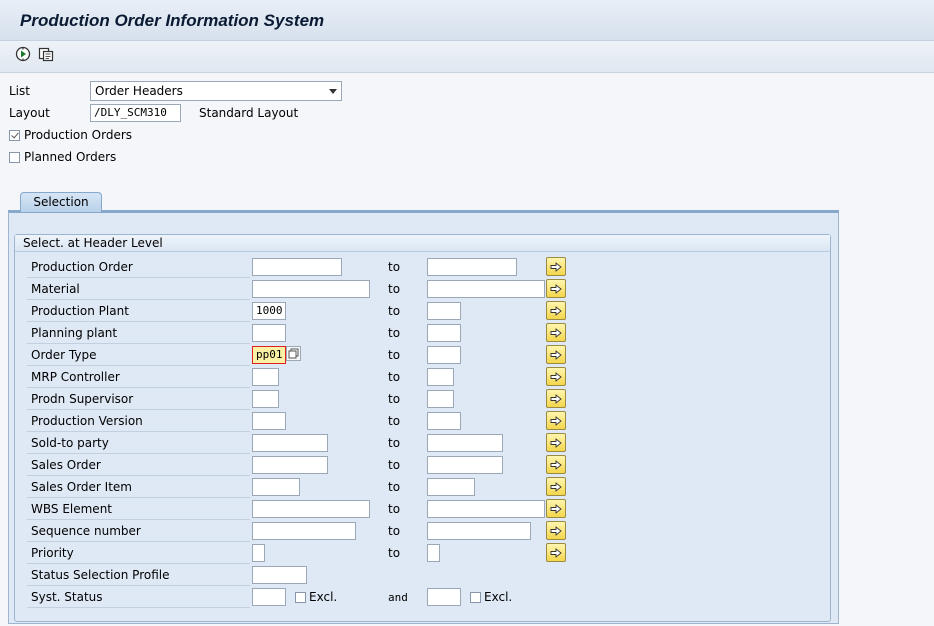 The image size is (934, 626). What do you see at coordinates (498, 597) in the screenshot?
I see `excl-label-2: Excl.` at bounding box center [498, 597].